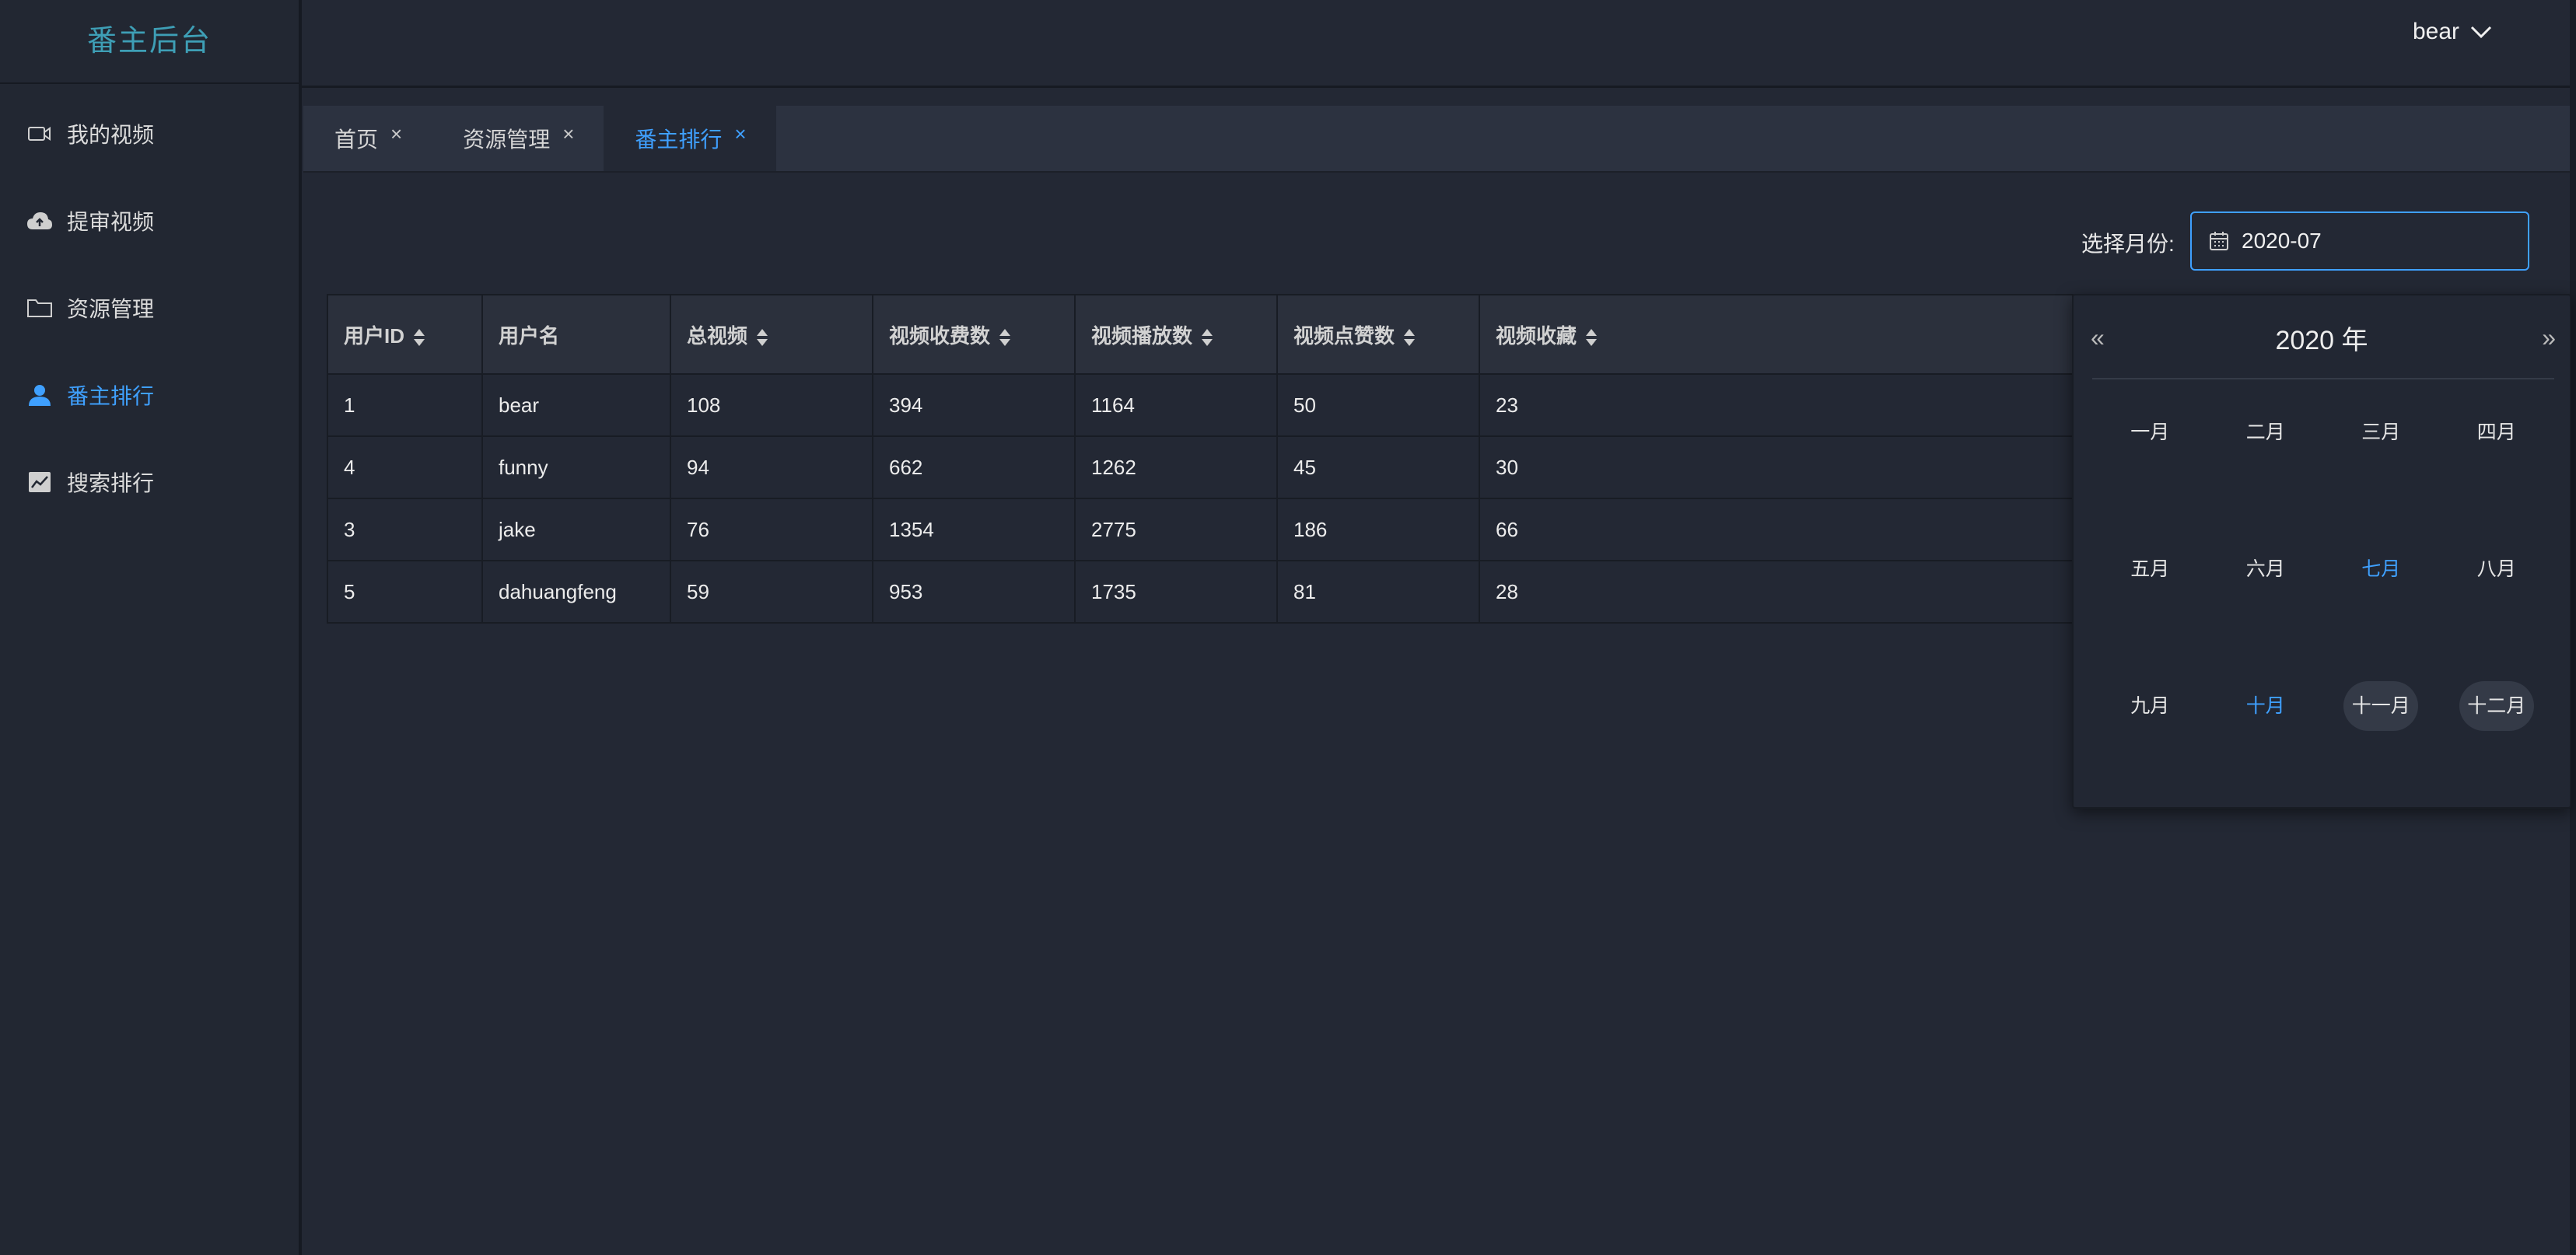 The width and height of the screenshot is (2576, 1255). Describe the element at coordinates (772, 334) in the screenshot. I see `column-header: 总视频` at that location.